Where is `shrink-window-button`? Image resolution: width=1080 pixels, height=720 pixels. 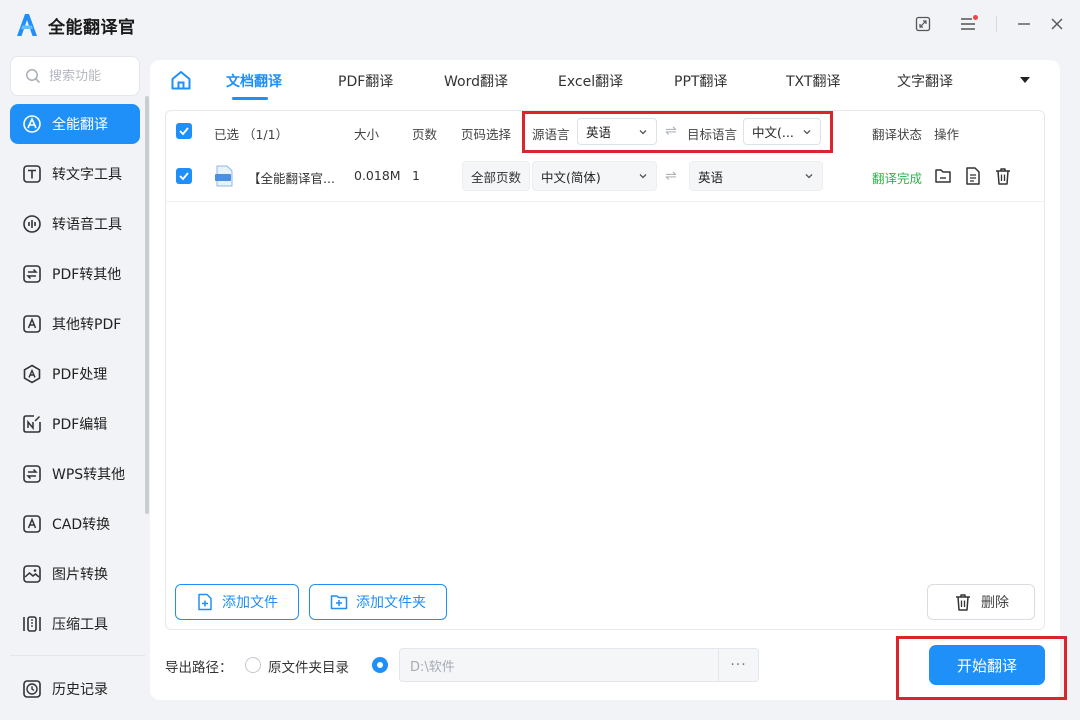
shrink-window-button is located at coordinates (923, 24).